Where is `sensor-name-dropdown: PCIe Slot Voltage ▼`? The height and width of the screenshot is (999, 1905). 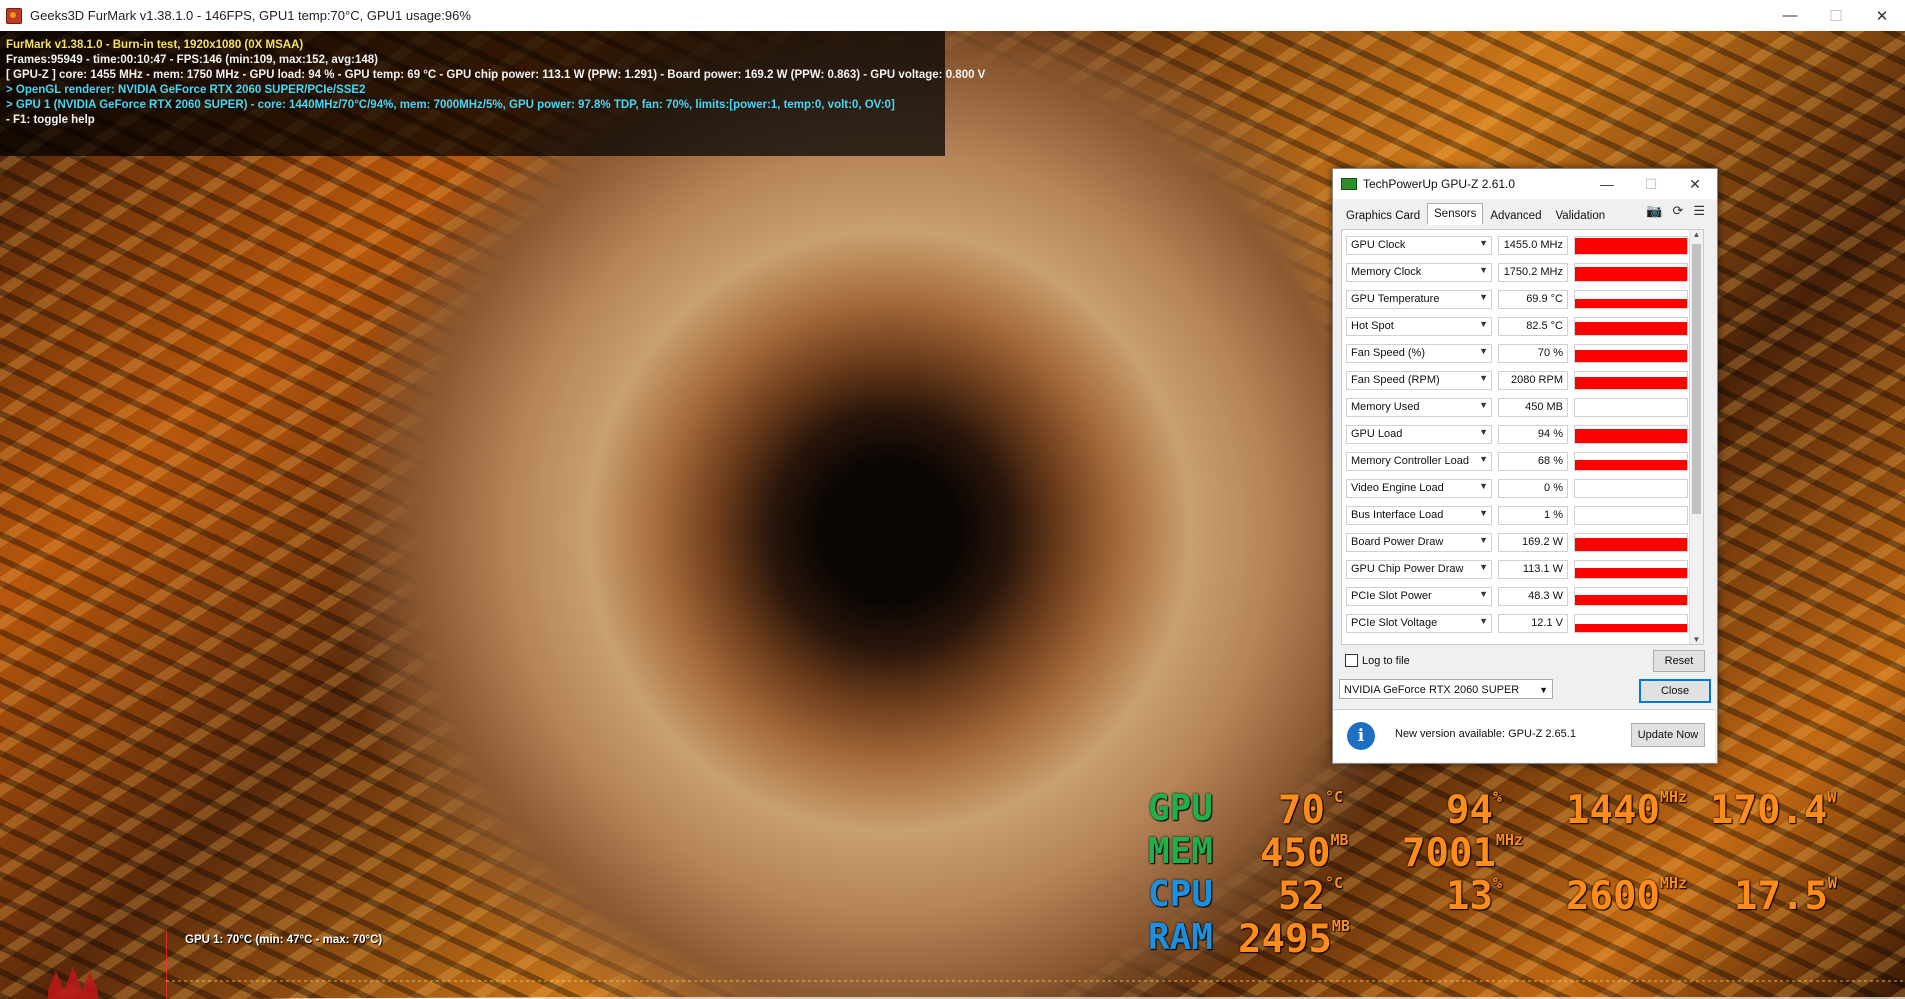
sensor-name-dropdown: PCIe Slot Voltage ▼ is located at coordinates (1419, 623).